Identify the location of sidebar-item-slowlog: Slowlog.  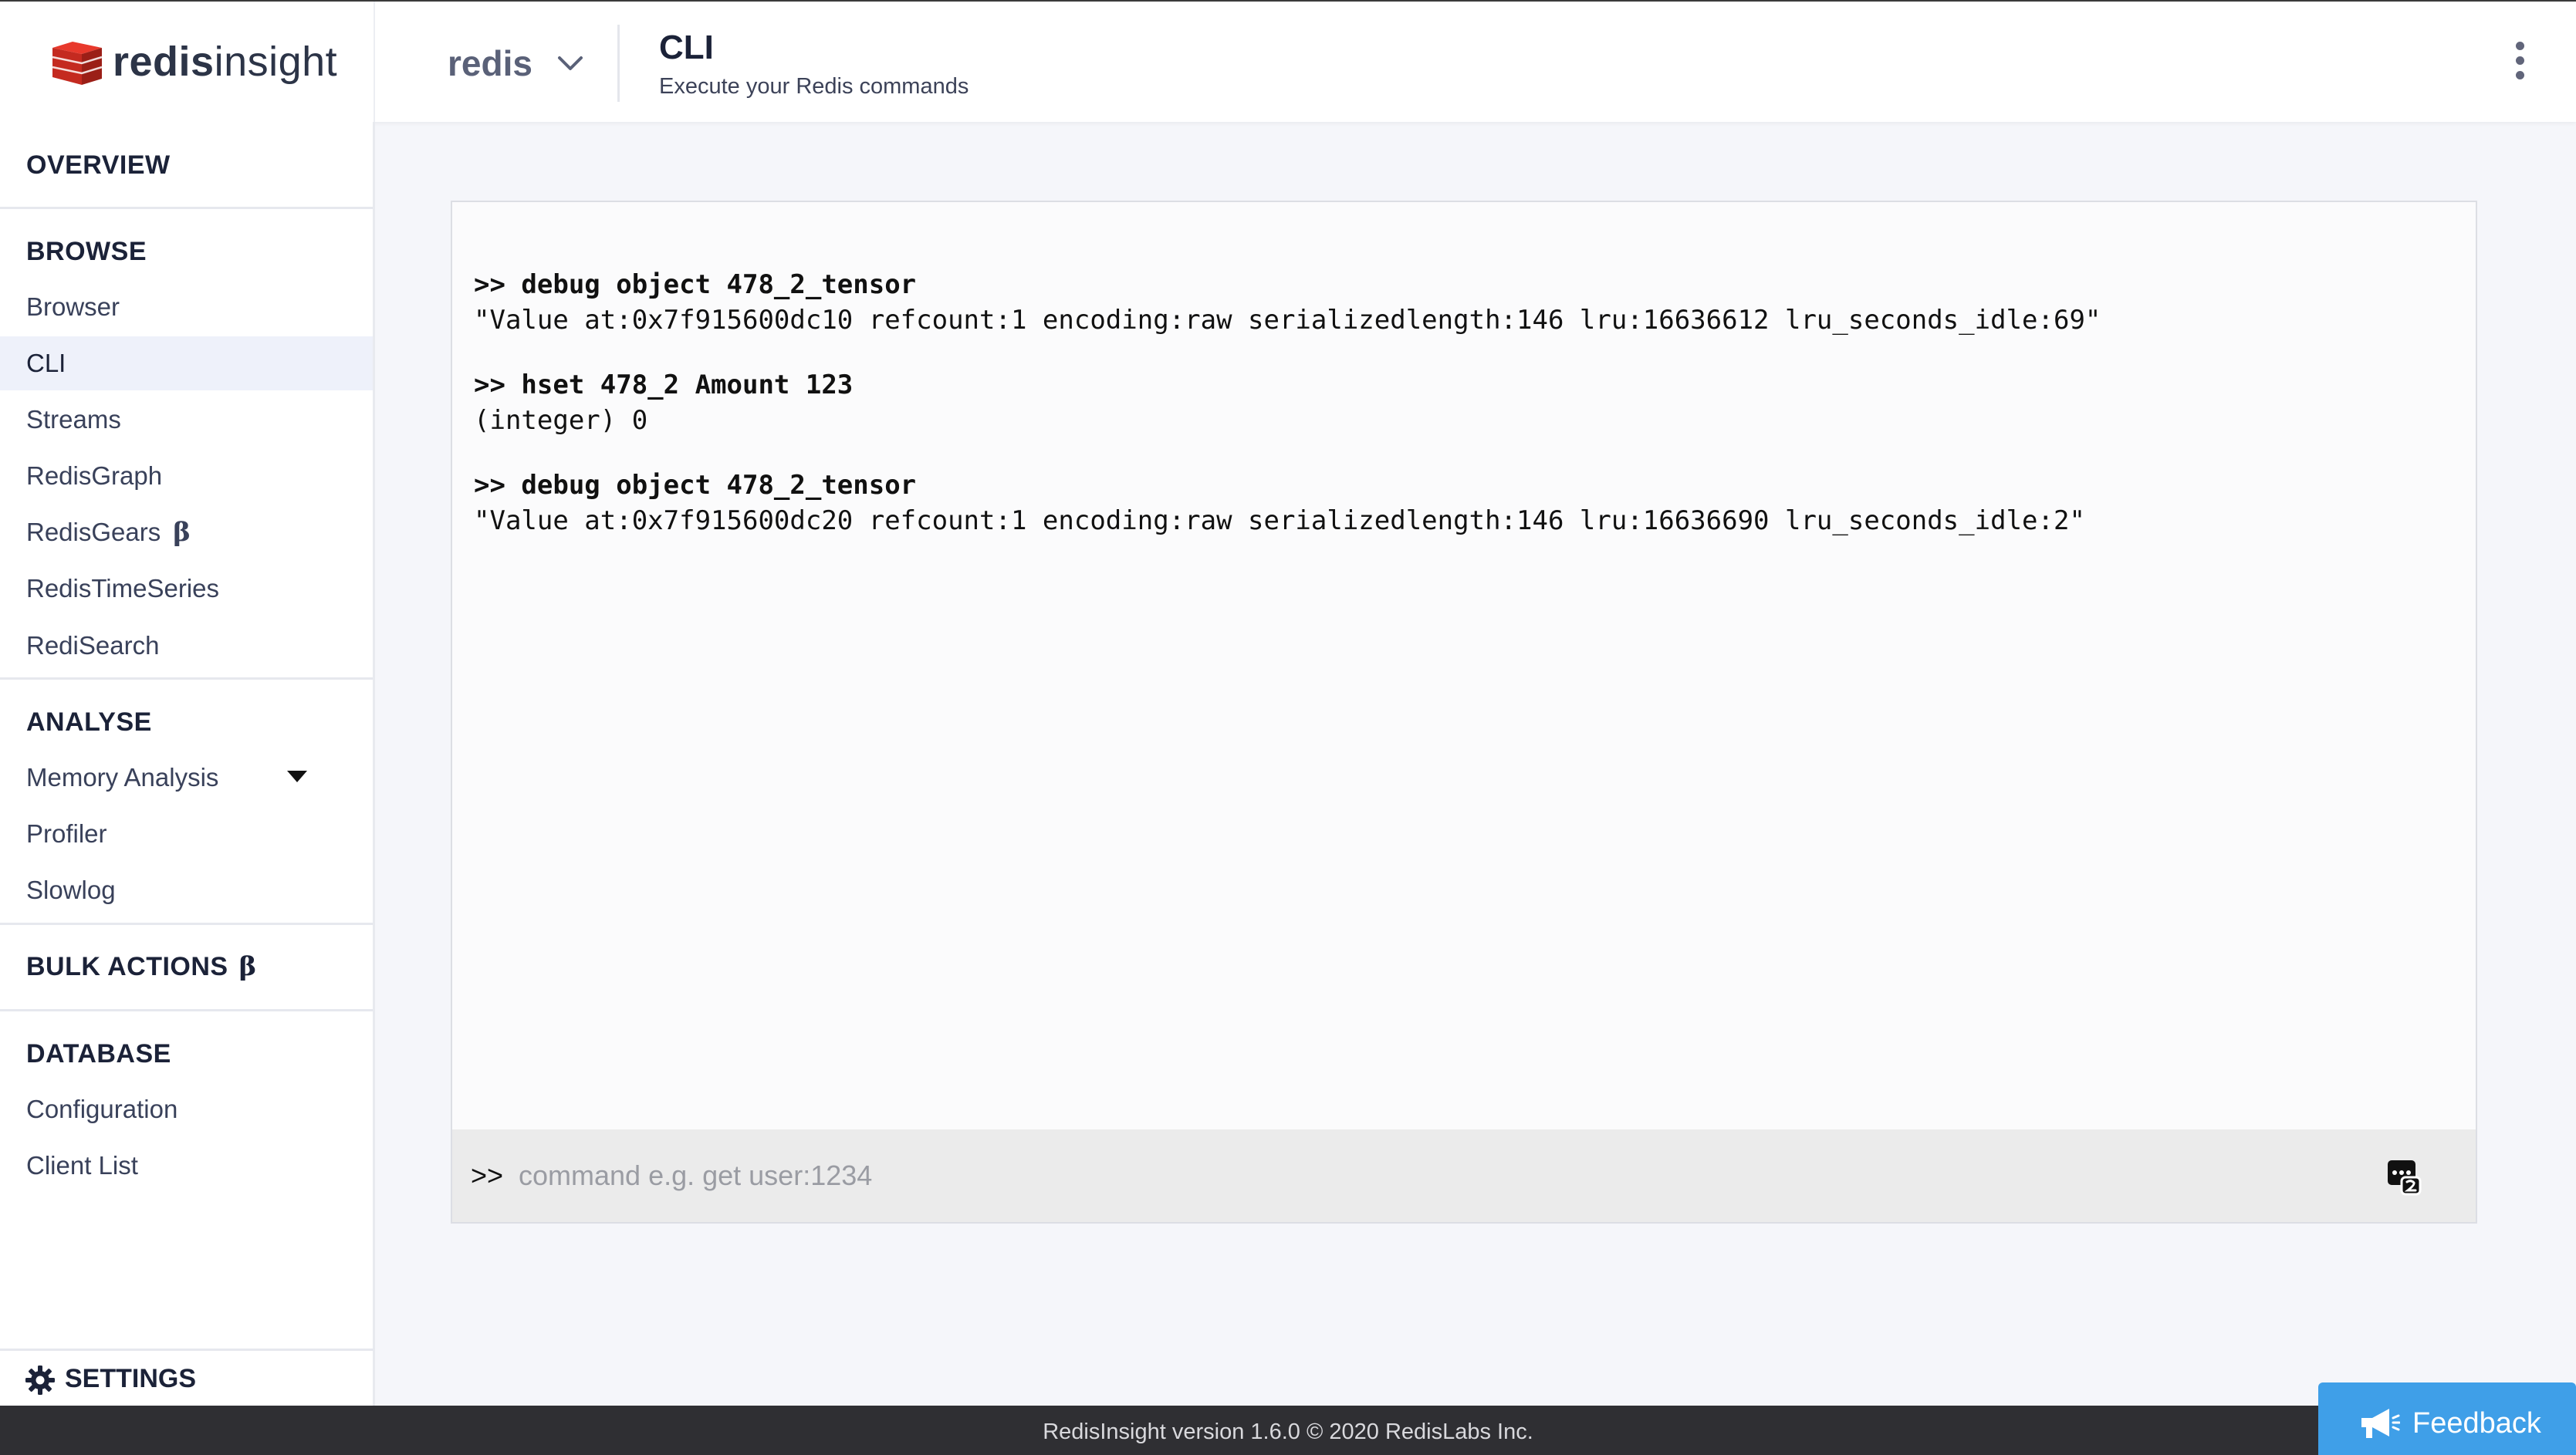
(186, 890).